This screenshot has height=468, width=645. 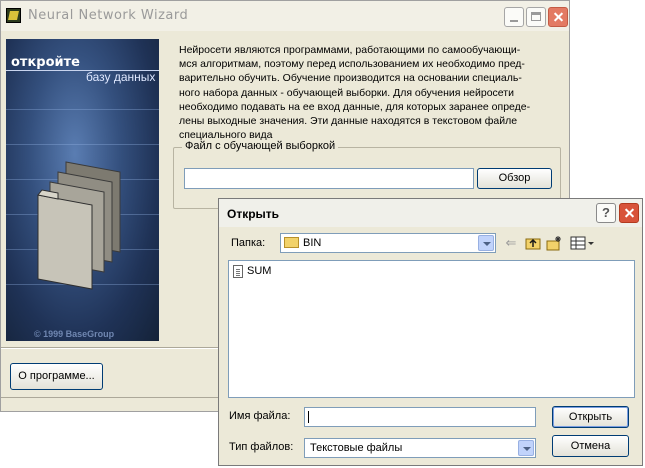 What do you see at coordinates (260, 416) in the screenshot?
I see `file-name-label: Имя файла:` at bounding box center [260, 416].